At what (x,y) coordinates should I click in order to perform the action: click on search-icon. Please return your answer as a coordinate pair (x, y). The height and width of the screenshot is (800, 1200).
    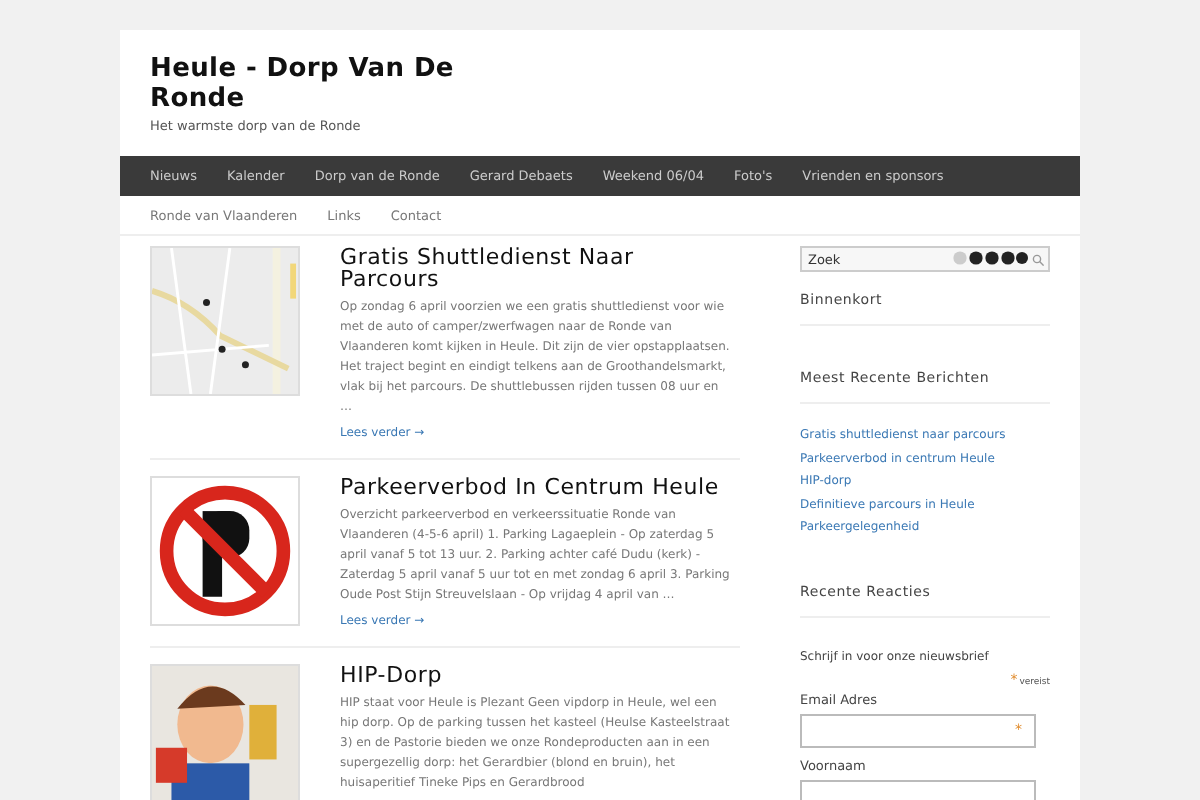
    Looking at the image, I should click on (1038, 260).